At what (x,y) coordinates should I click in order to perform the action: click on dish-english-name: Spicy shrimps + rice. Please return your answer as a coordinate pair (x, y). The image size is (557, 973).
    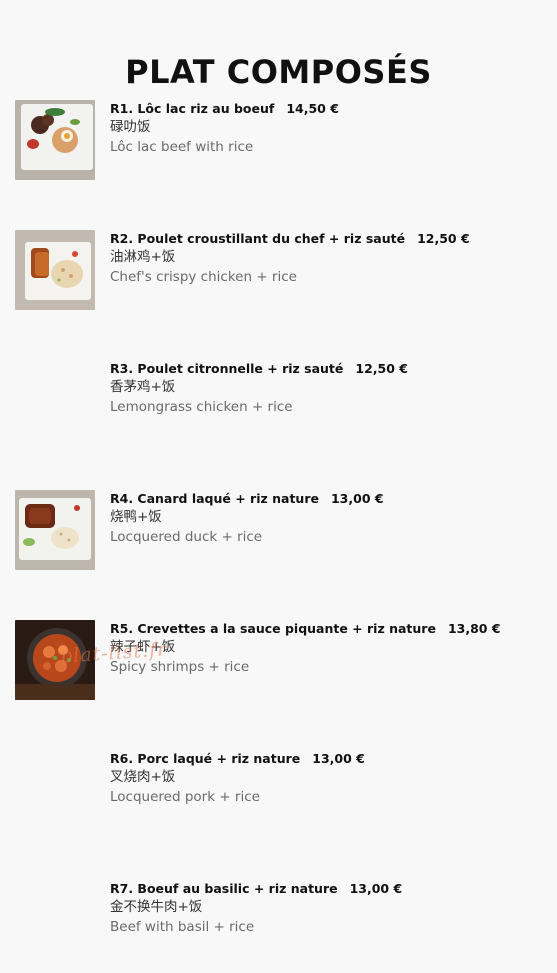
    Looking at the image, I should click on (180, 667).